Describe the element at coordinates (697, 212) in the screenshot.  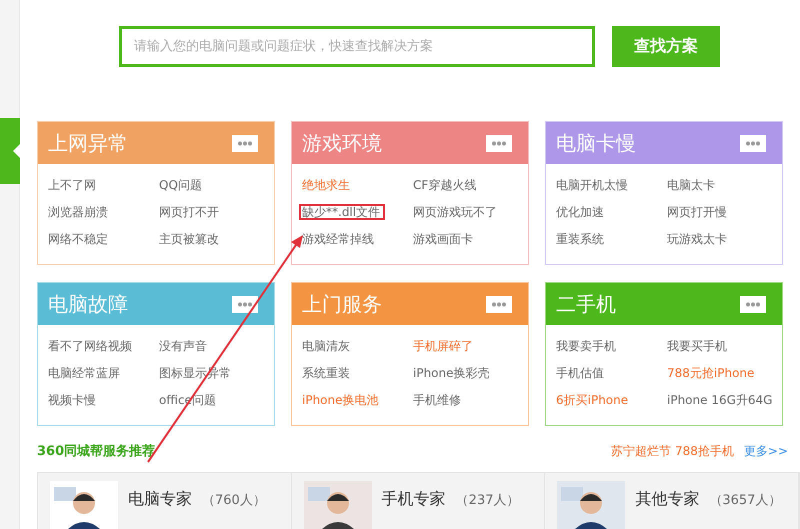
I see `topic-link: 网页打开慢` at that location.